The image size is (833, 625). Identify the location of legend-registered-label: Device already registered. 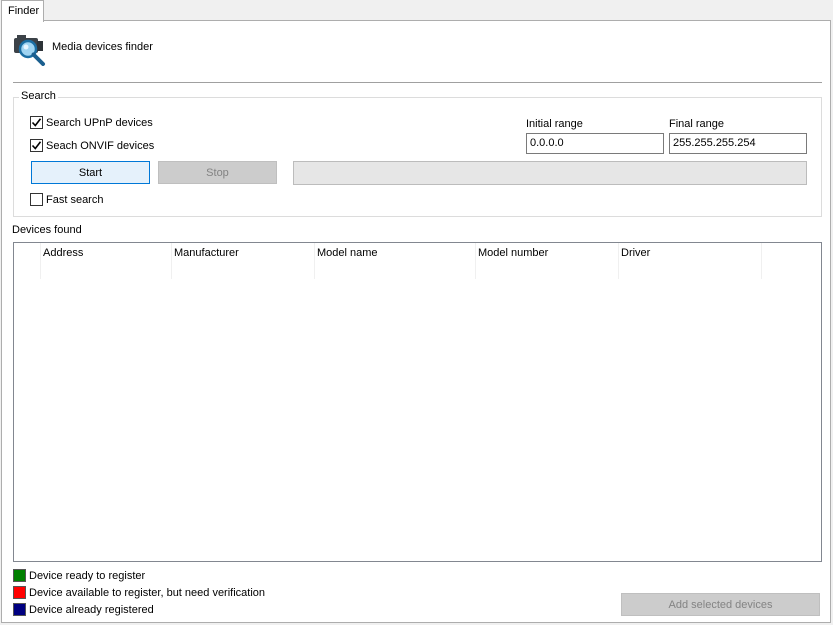
(91, 609).